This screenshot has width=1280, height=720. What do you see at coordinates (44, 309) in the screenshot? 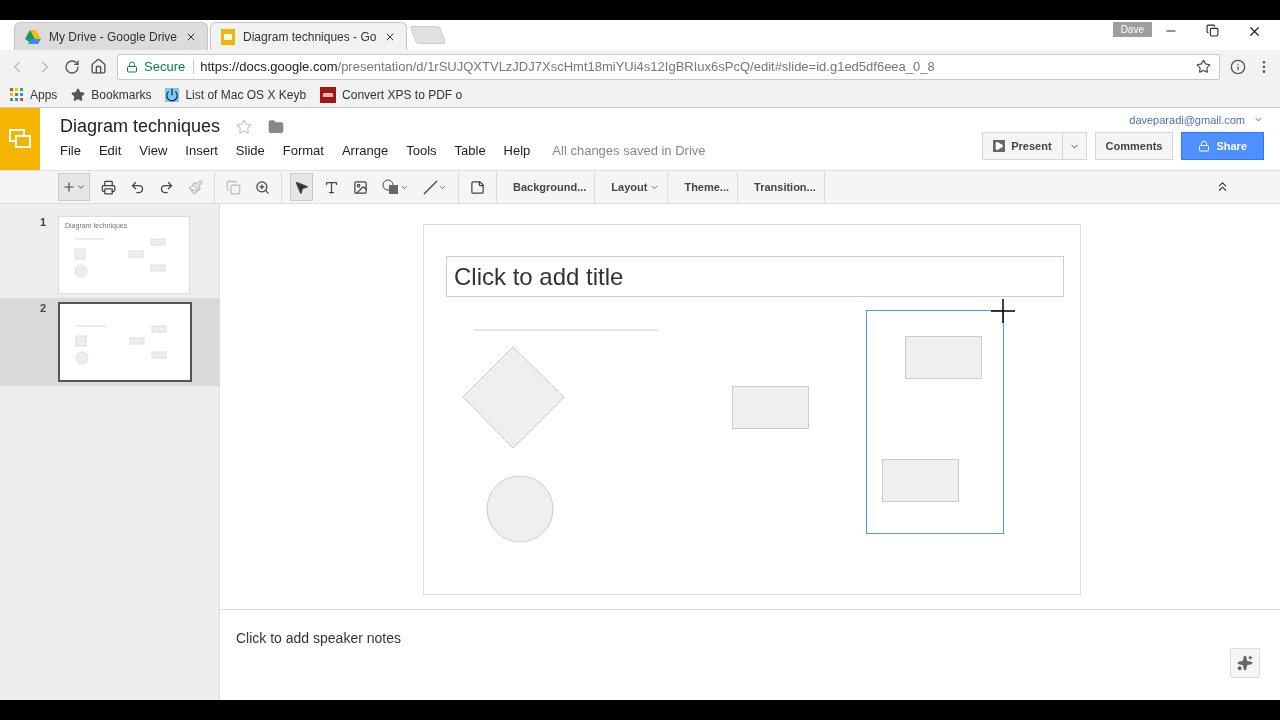
I see `slide-number: 2` at bounding box center [44, 309].